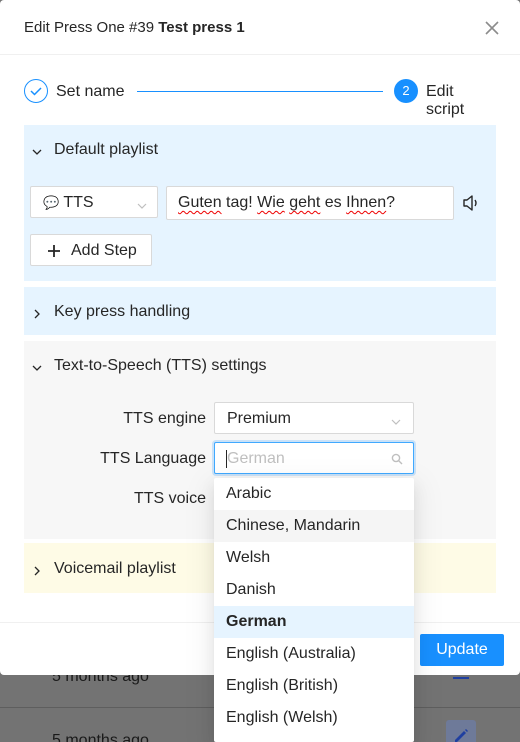  I want to click on update-button: Update, so click(462, 650).